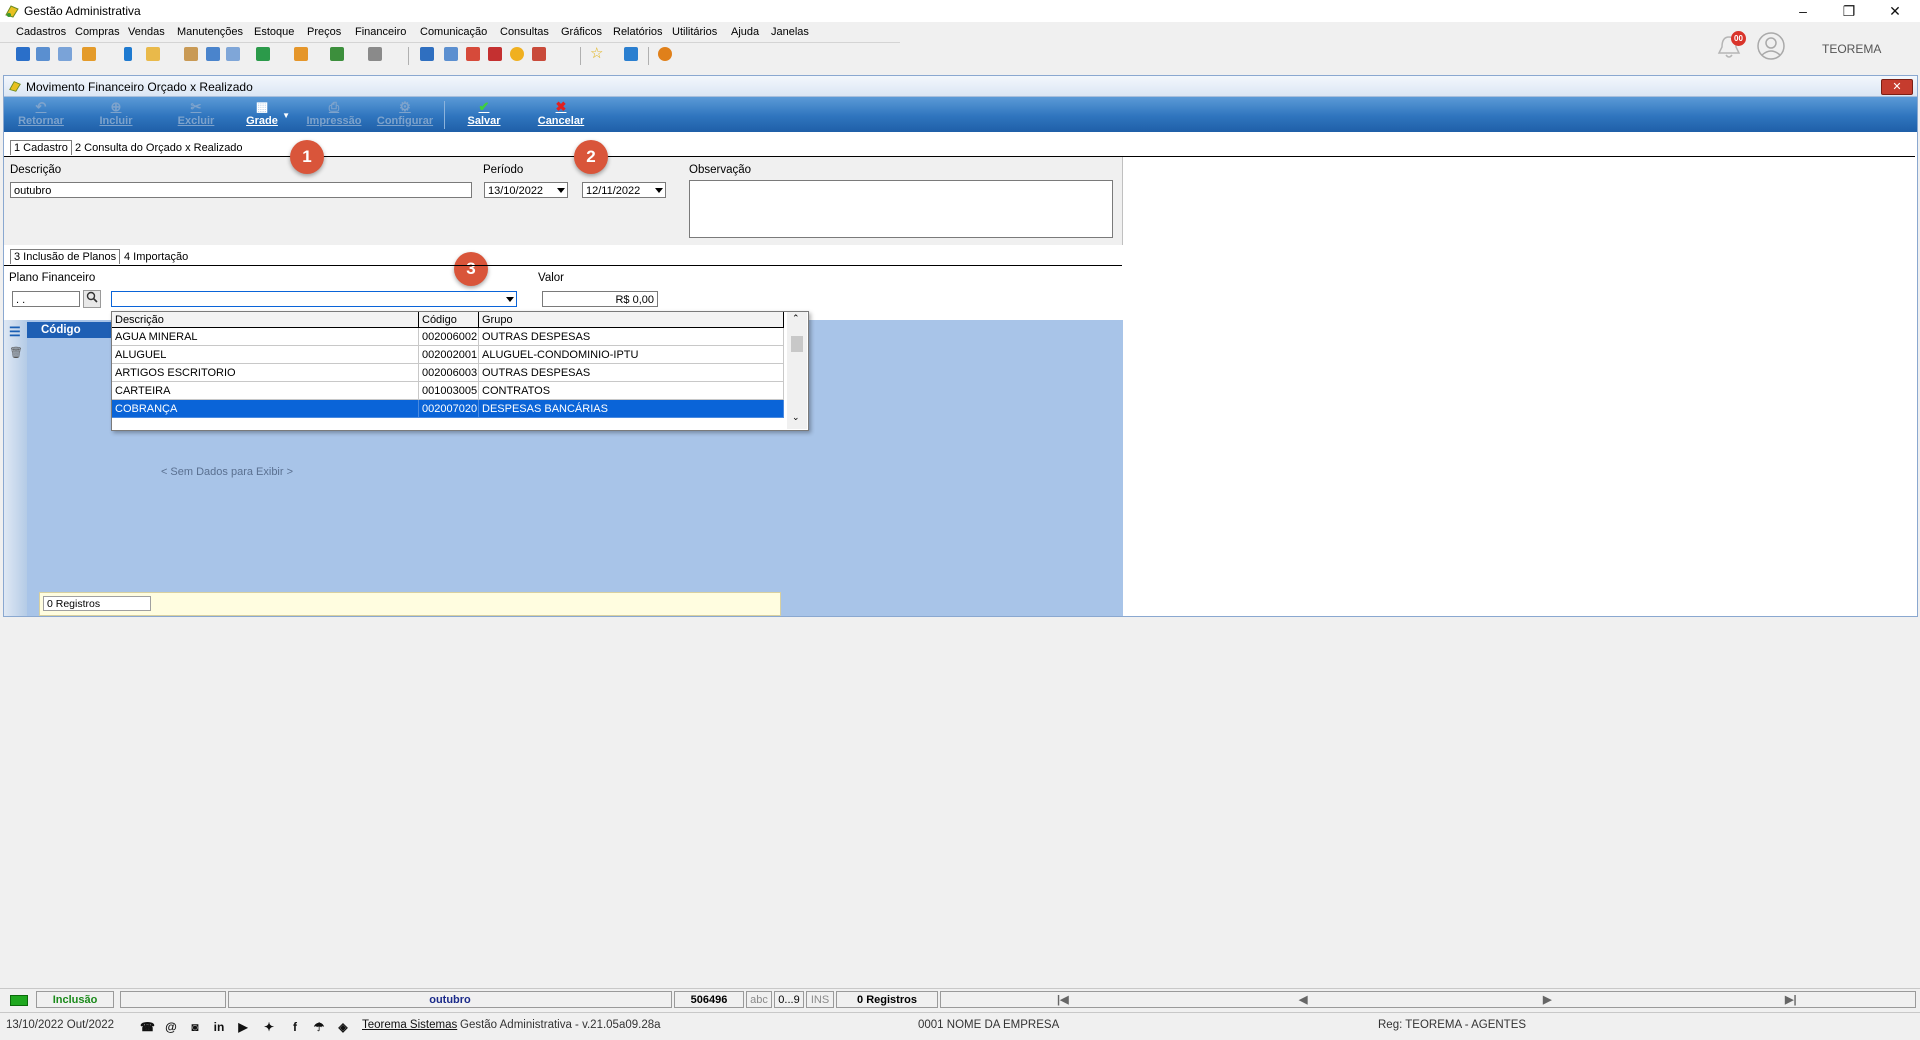 Image resolution: width=1920 pixels, height=1040 pixels. I want to click on user-avatar-icon, so click(1771, 46).